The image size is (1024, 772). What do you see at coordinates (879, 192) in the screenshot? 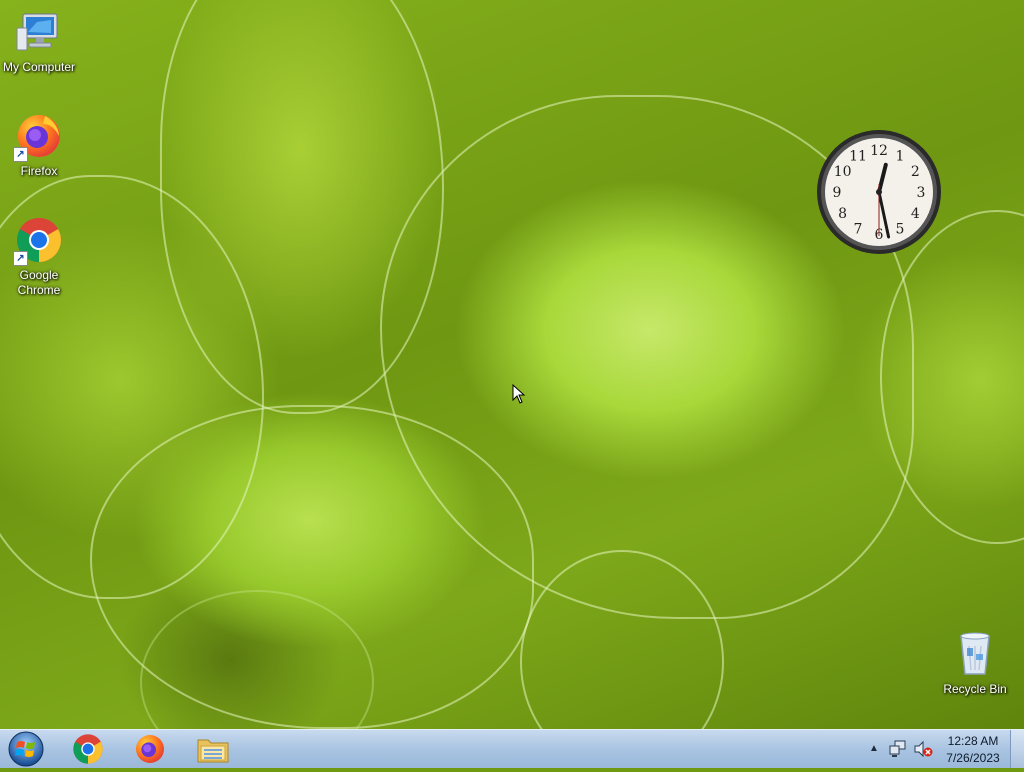
I see `clock-gadget: 12 1 2 3 4 5 6 7 8 9 10 11` at bounding box center [879, 192].